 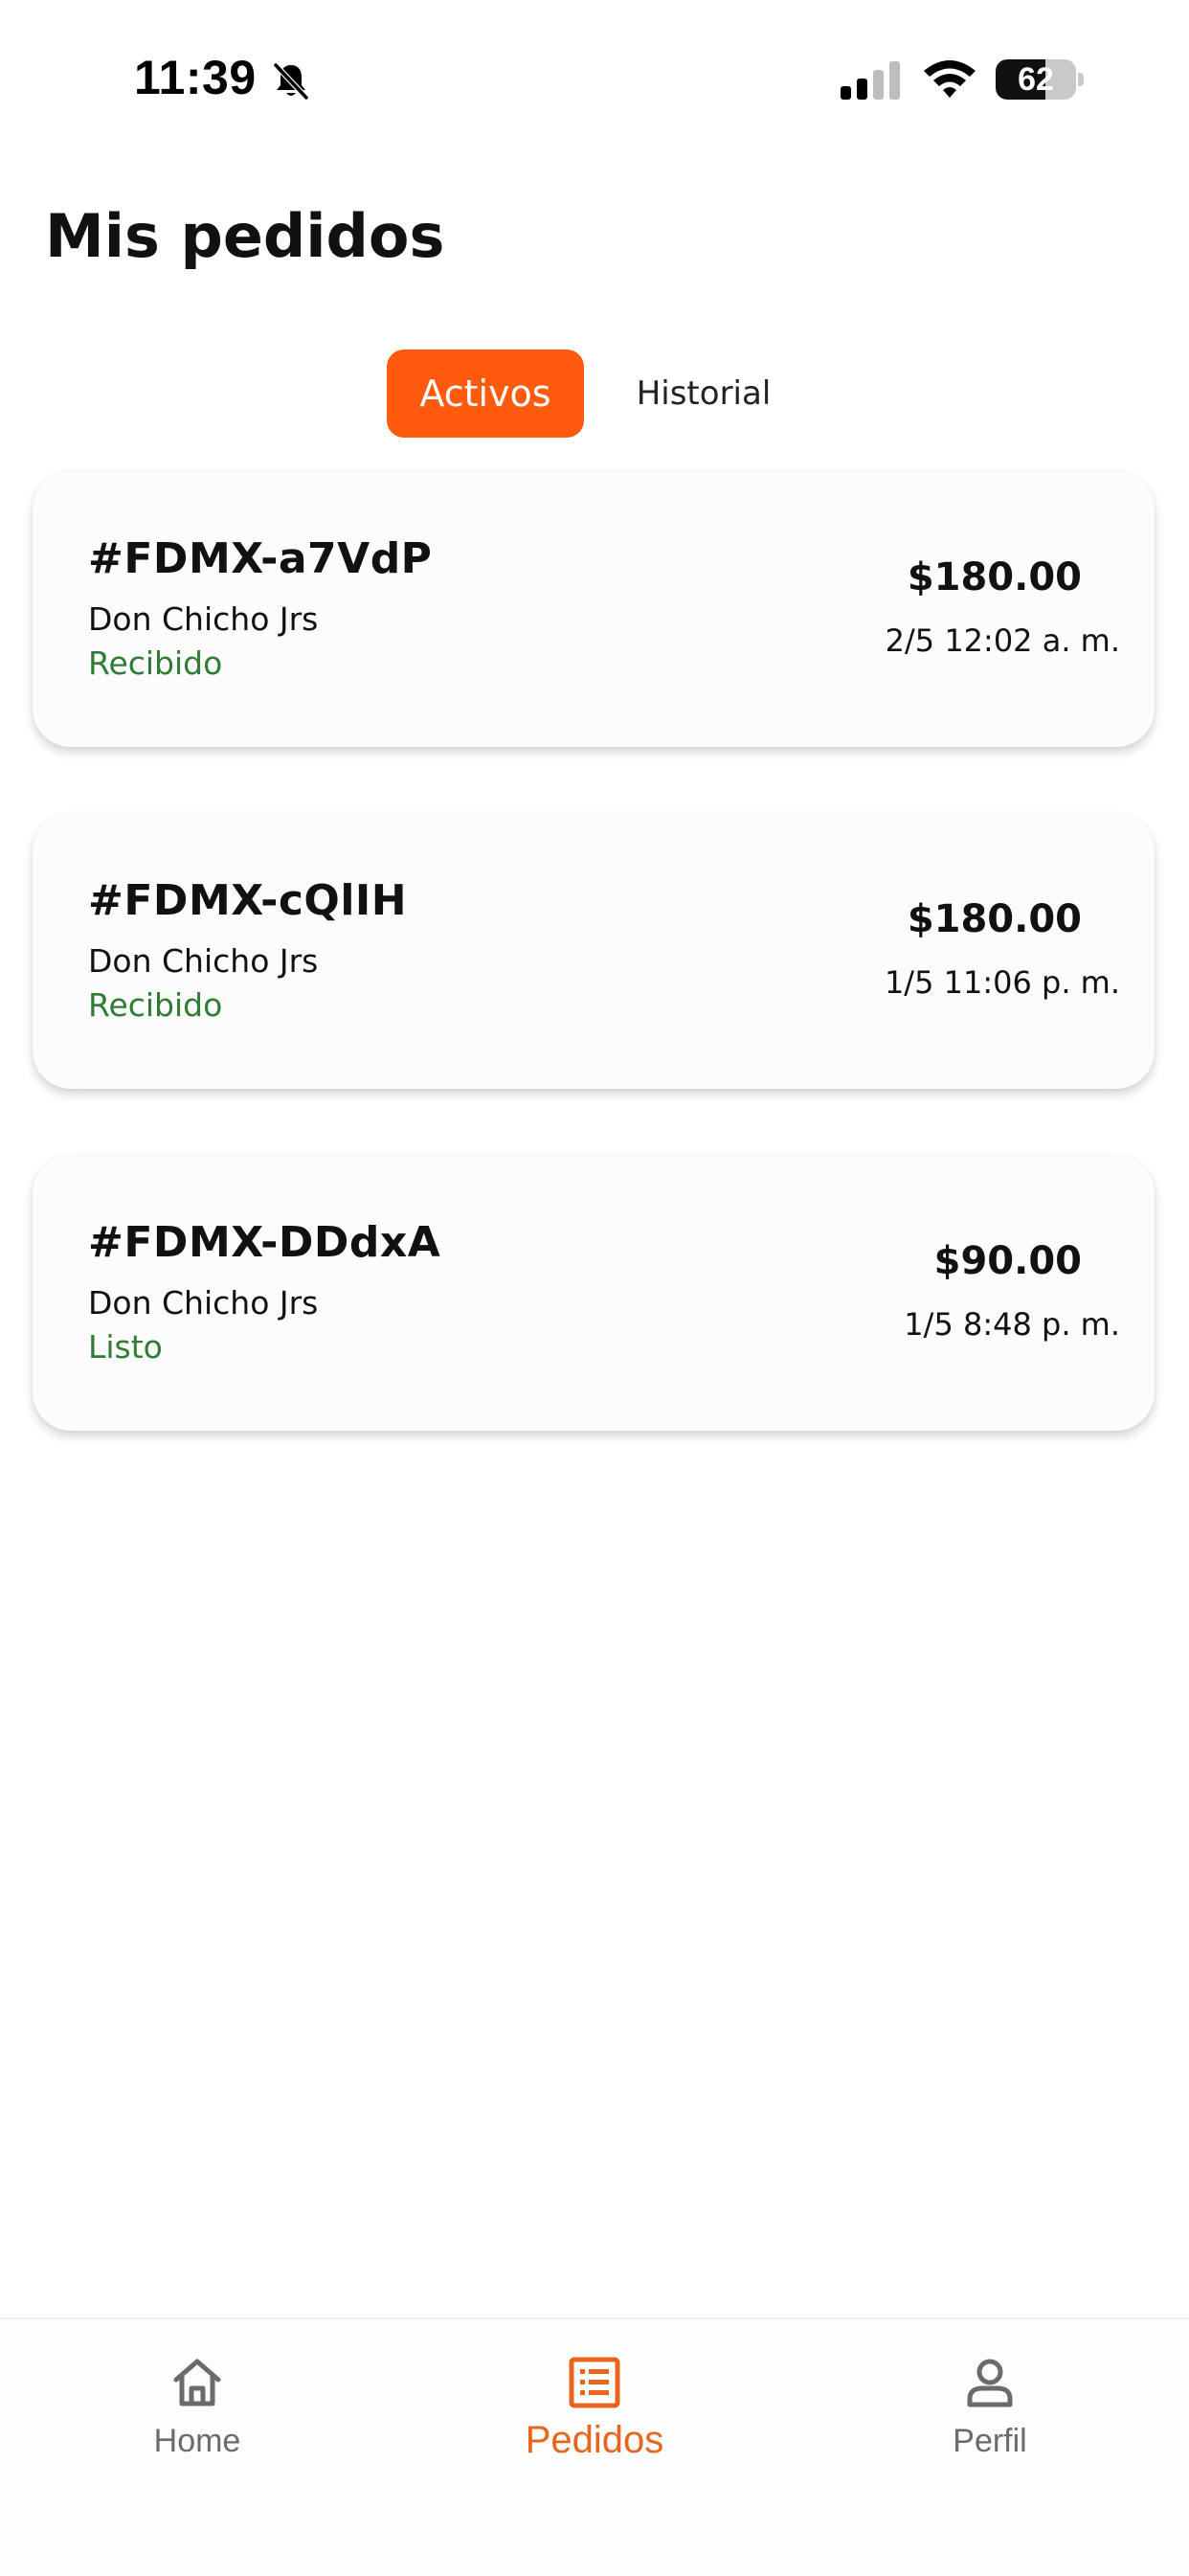 I want to click on status-time: 11:39, so click(x=195, y=77).